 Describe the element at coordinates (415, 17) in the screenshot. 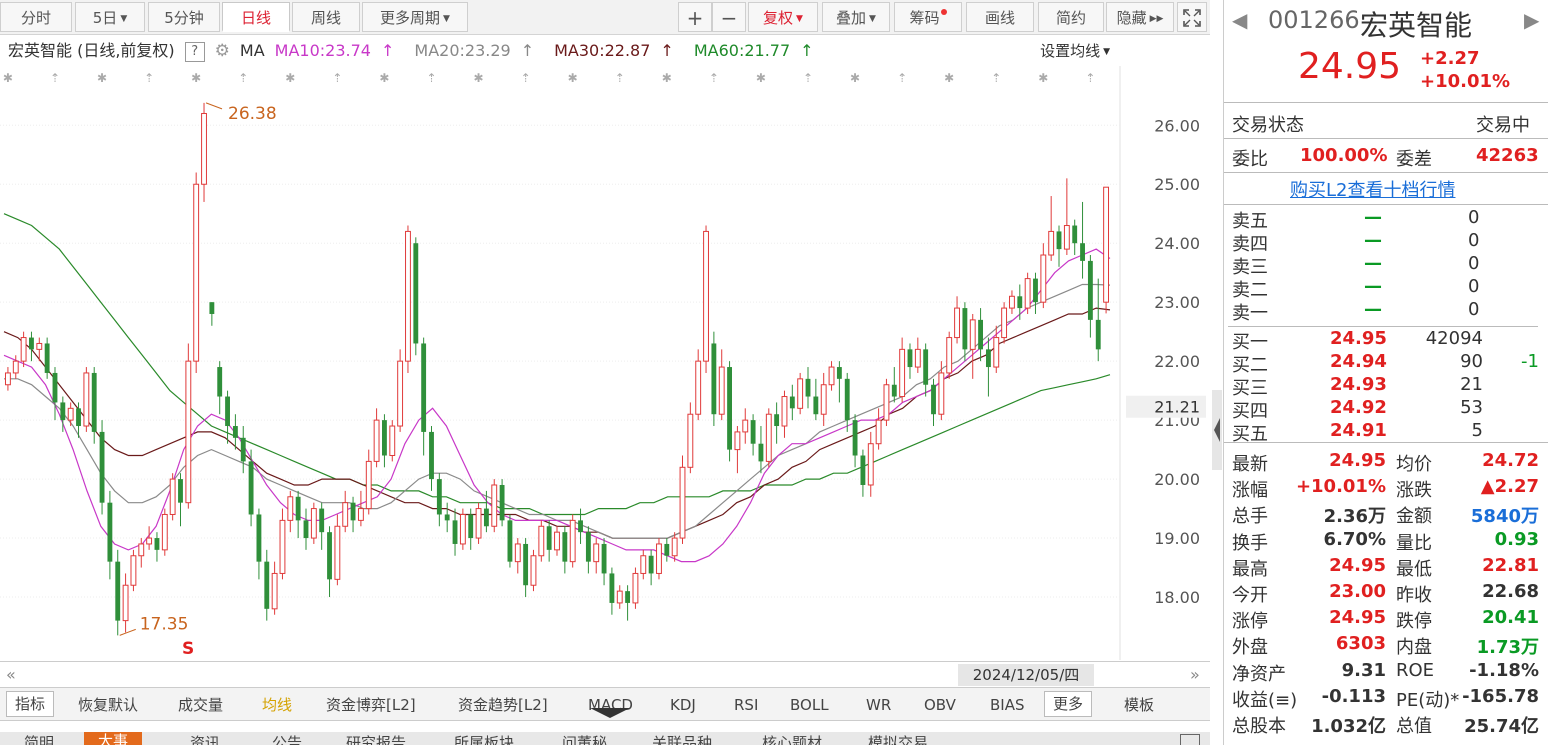

I see `tab-more-periods: 更多周期 ▼` at that location.